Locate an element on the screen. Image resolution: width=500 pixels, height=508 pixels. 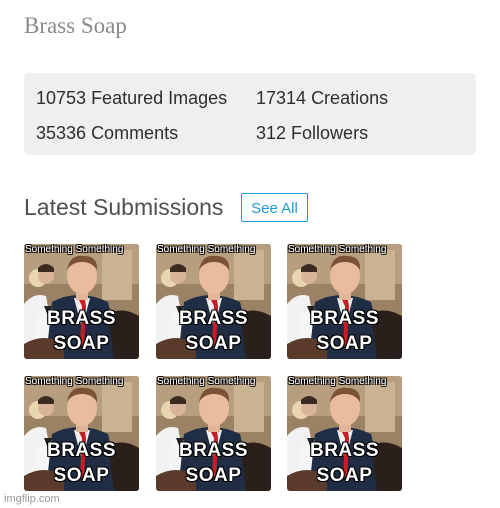
stat-value: 312 is located at coordinates (271, 133).